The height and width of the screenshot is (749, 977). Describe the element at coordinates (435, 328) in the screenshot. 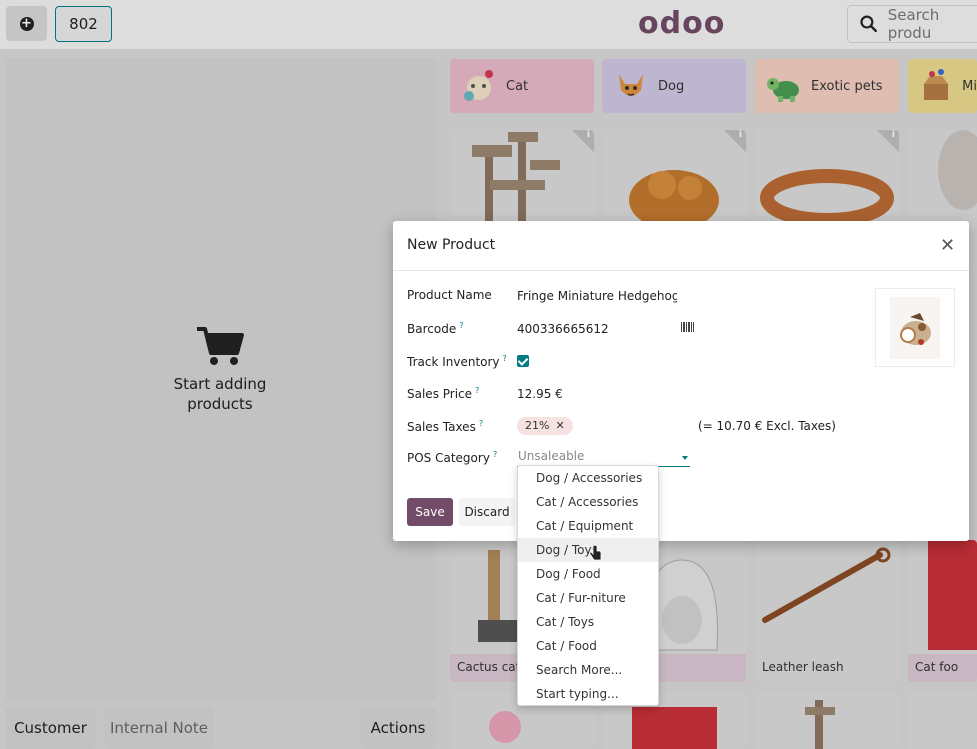

I see `barcode-label: Barcode?` at that location.